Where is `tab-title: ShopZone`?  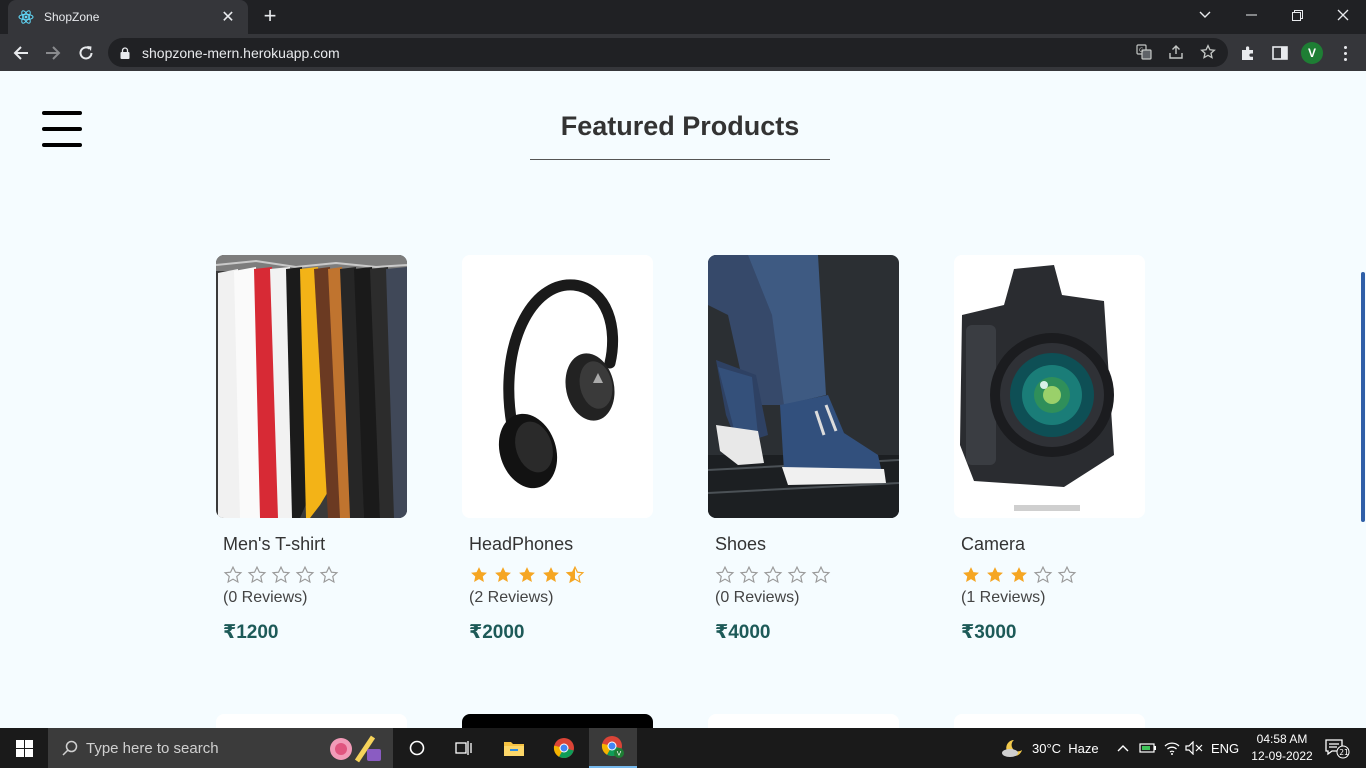 tab-title: ShopZone is located at coordinates (72, 17).